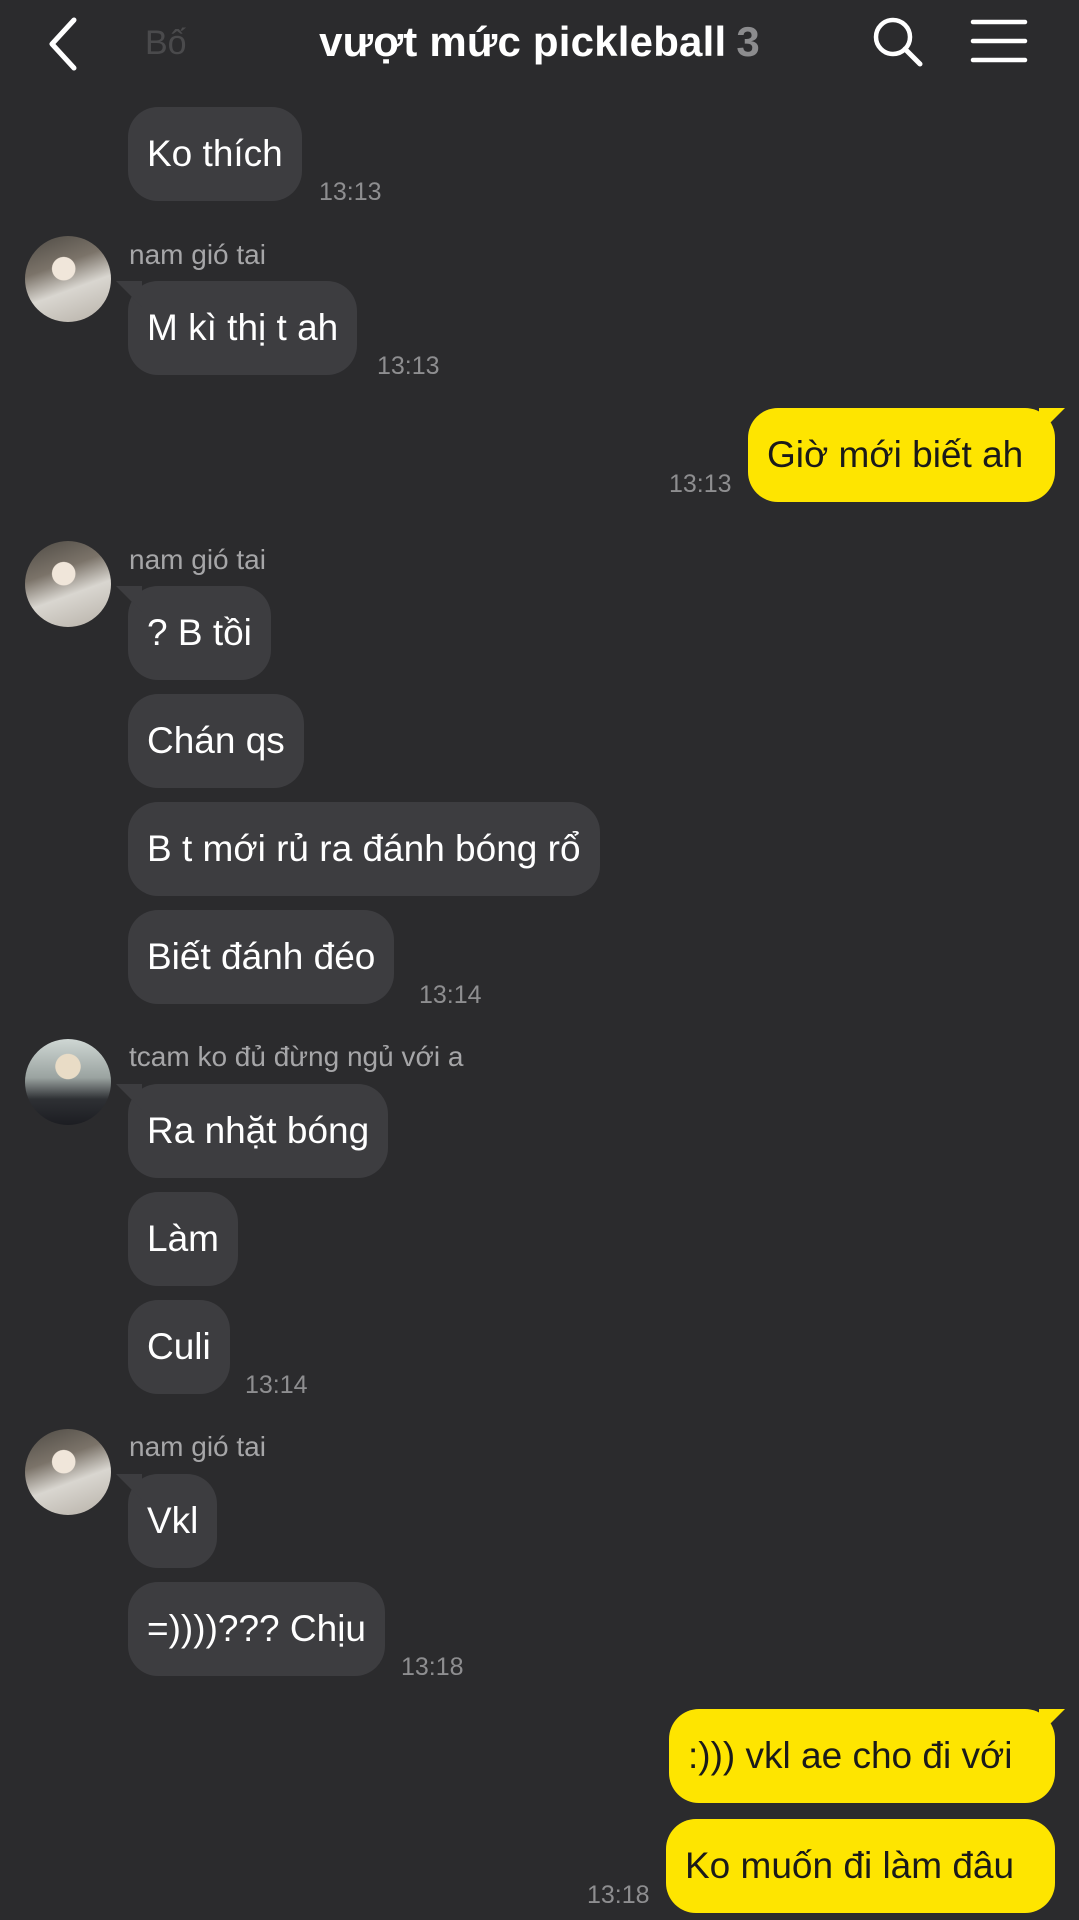 This screenshot has width=1079, height=1920. What do you see at coordinates (179, 1347) in the screenshot?
I see `message-bubble: Culi` at bounding box center [179, 1347].